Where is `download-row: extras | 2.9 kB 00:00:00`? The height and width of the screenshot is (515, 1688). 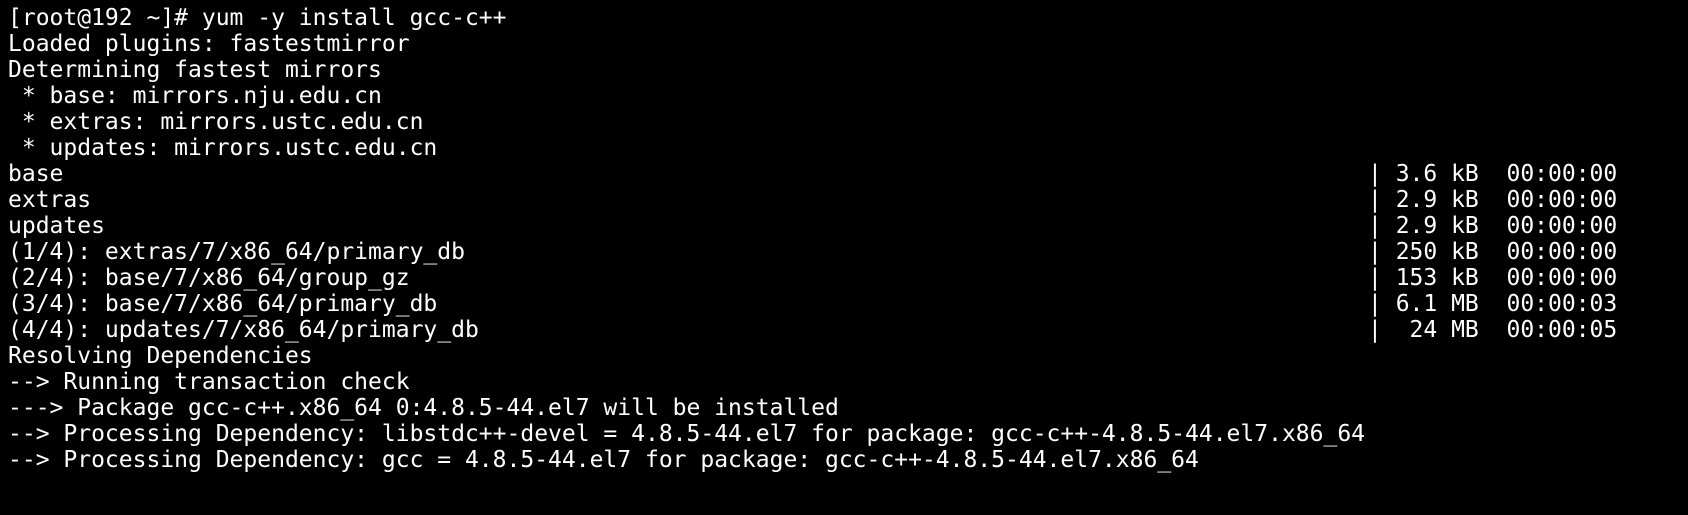 download-row: extras | 2.9 kB 00:00:00 is located at coordinates (838, 200).